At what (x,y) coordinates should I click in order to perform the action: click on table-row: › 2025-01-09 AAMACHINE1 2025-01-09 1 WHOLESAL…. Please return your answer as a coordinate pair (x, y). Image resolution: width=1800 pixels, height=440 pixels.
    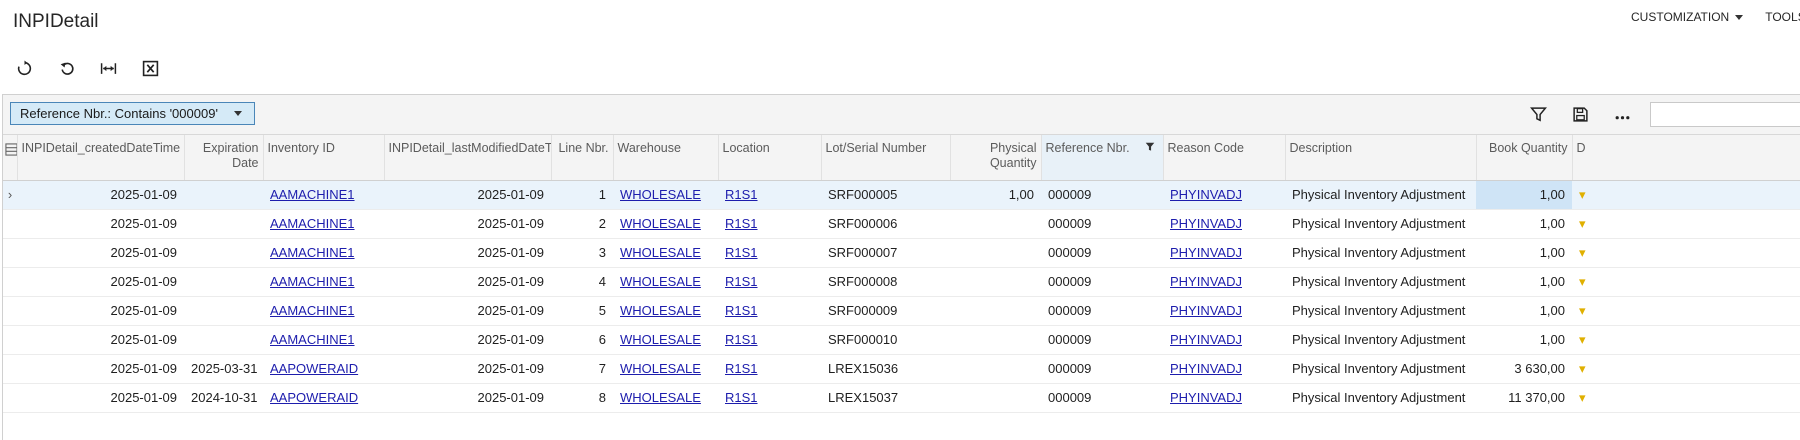
    Looking at the image, I should click on (901, 195).